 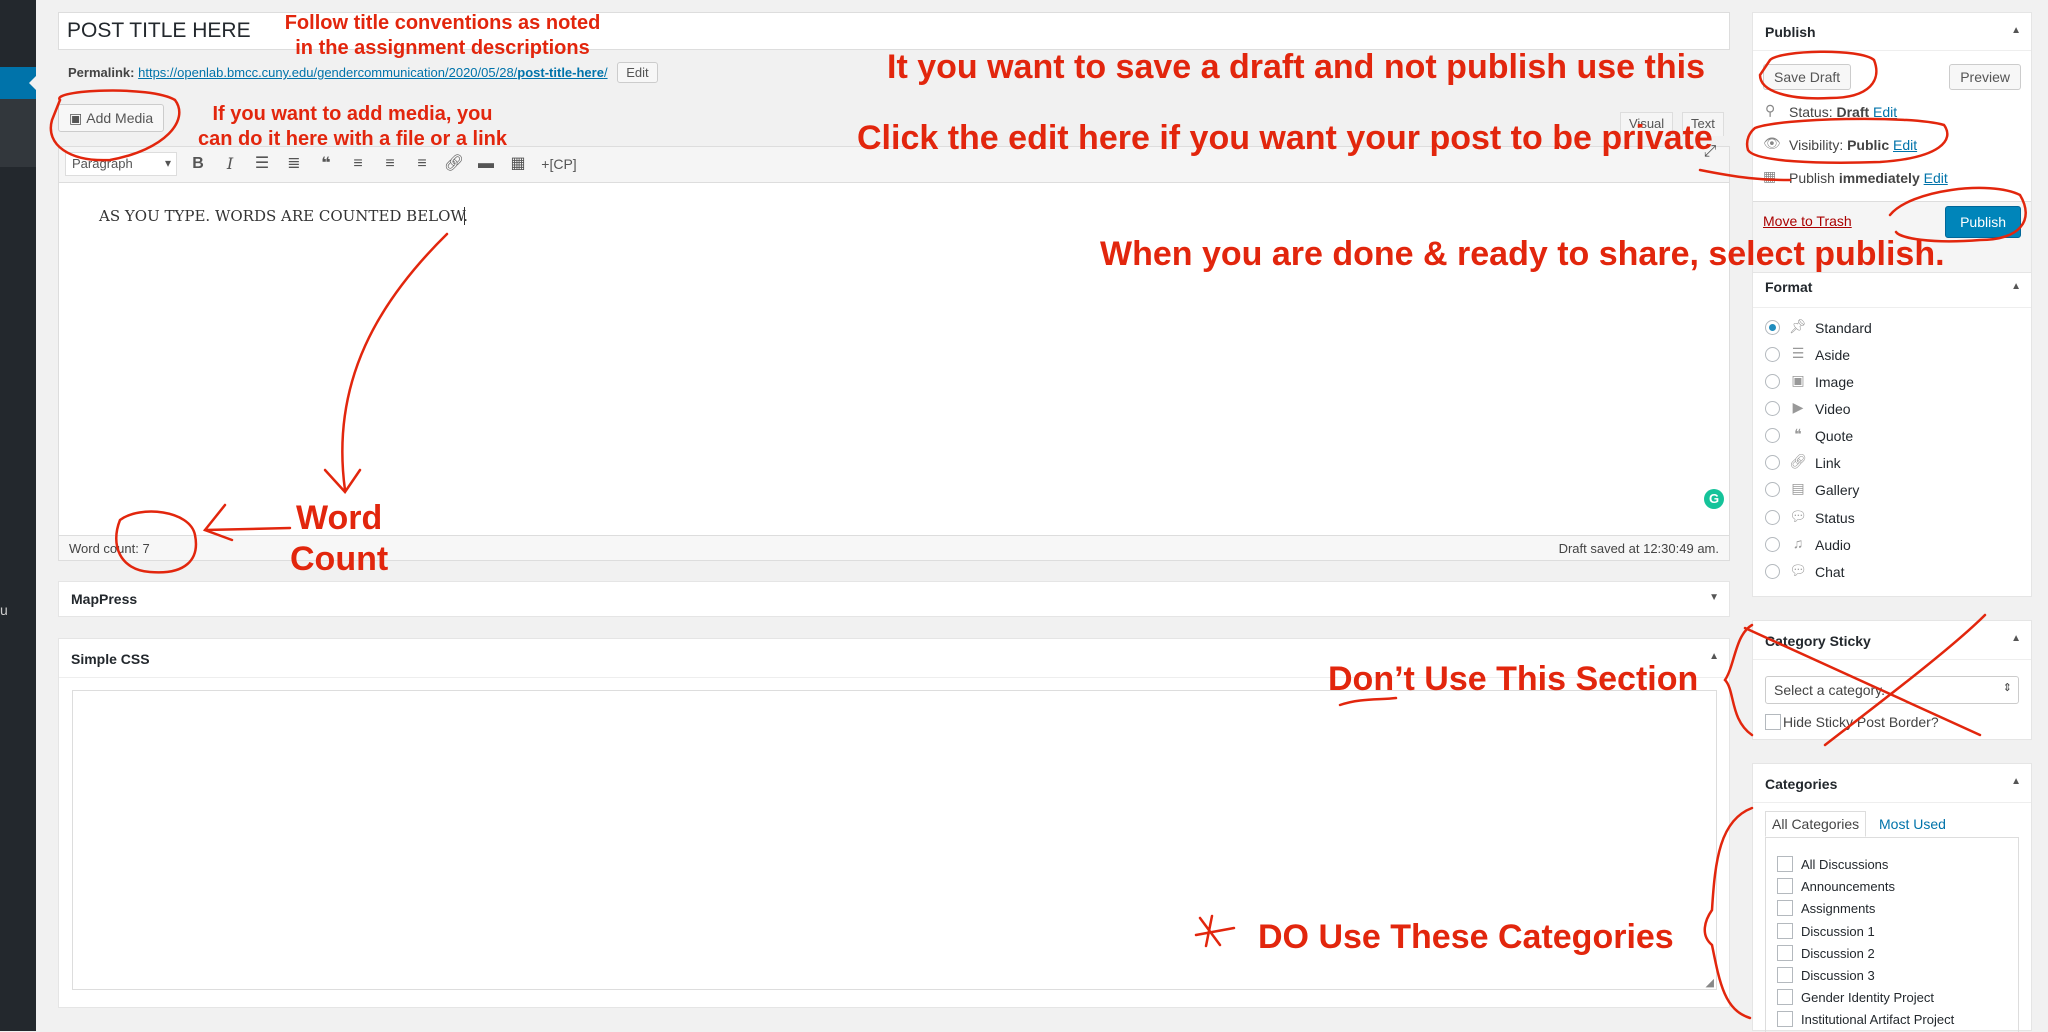 What do you see at coordinates (559, 164) in the screenshot?
I see `cp-button: +[CP]` at bounding box center [559, 164].